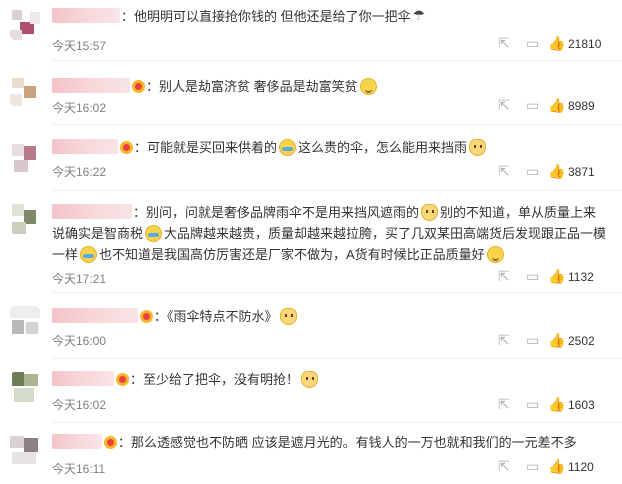 The height and width of the screenshot is (484, 622). Describe the element at coordinates (221, 379) in the screenshot. I see `comment-text: 至少给了把伞，没有明抢！` at that location.